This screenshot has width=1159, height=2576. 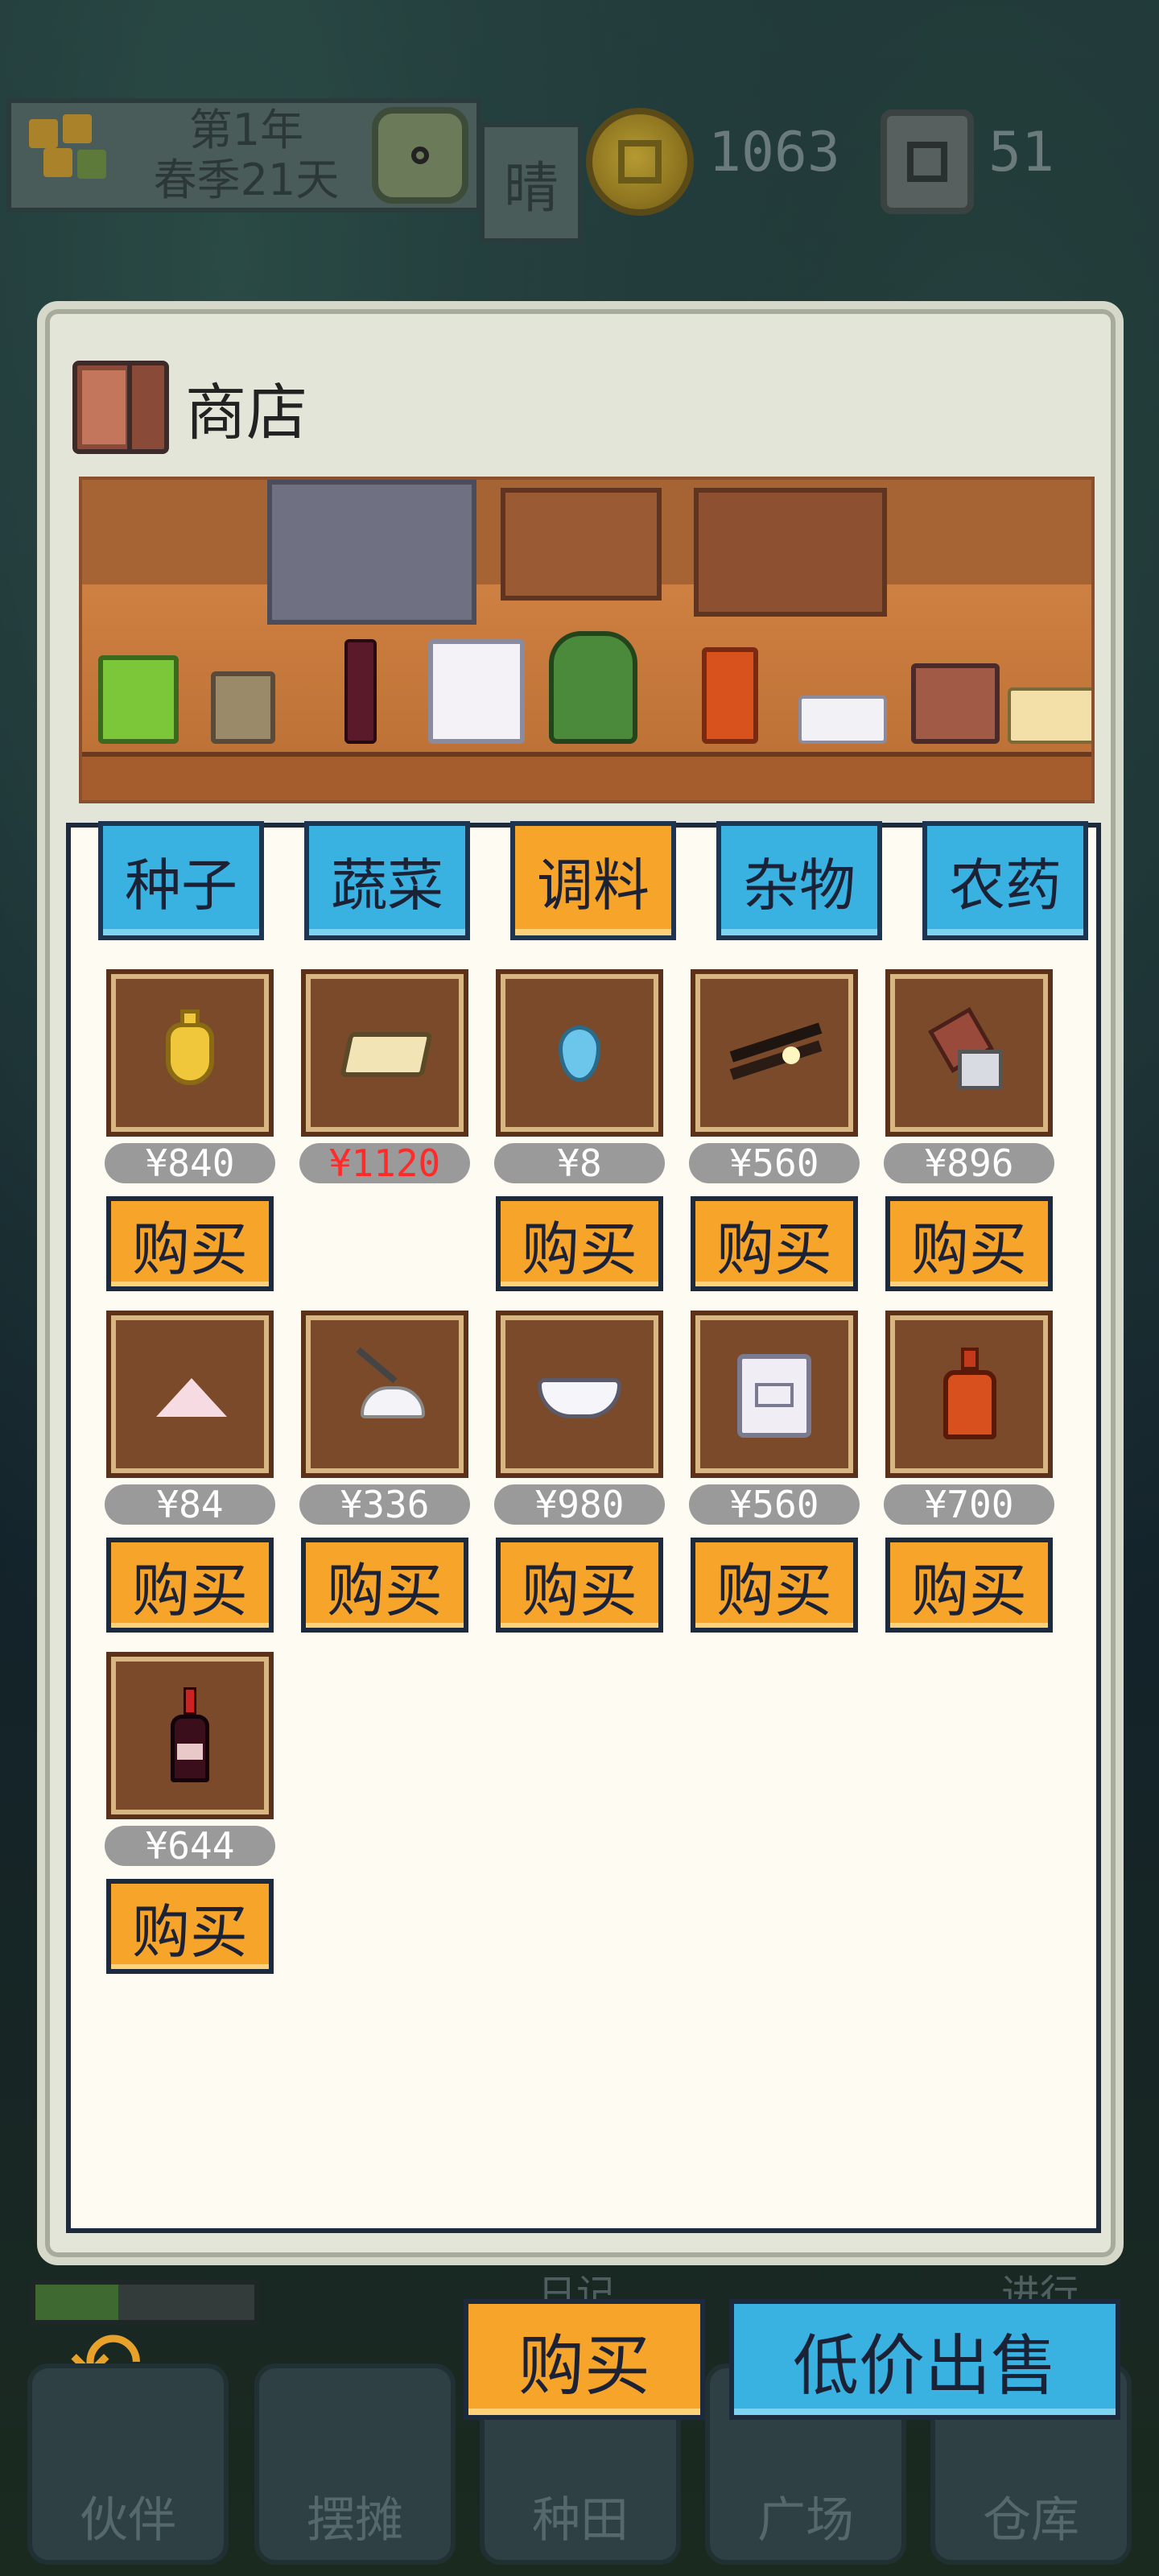 I want to click on tab-seasonings: 调料, so click(x=593, y=880).